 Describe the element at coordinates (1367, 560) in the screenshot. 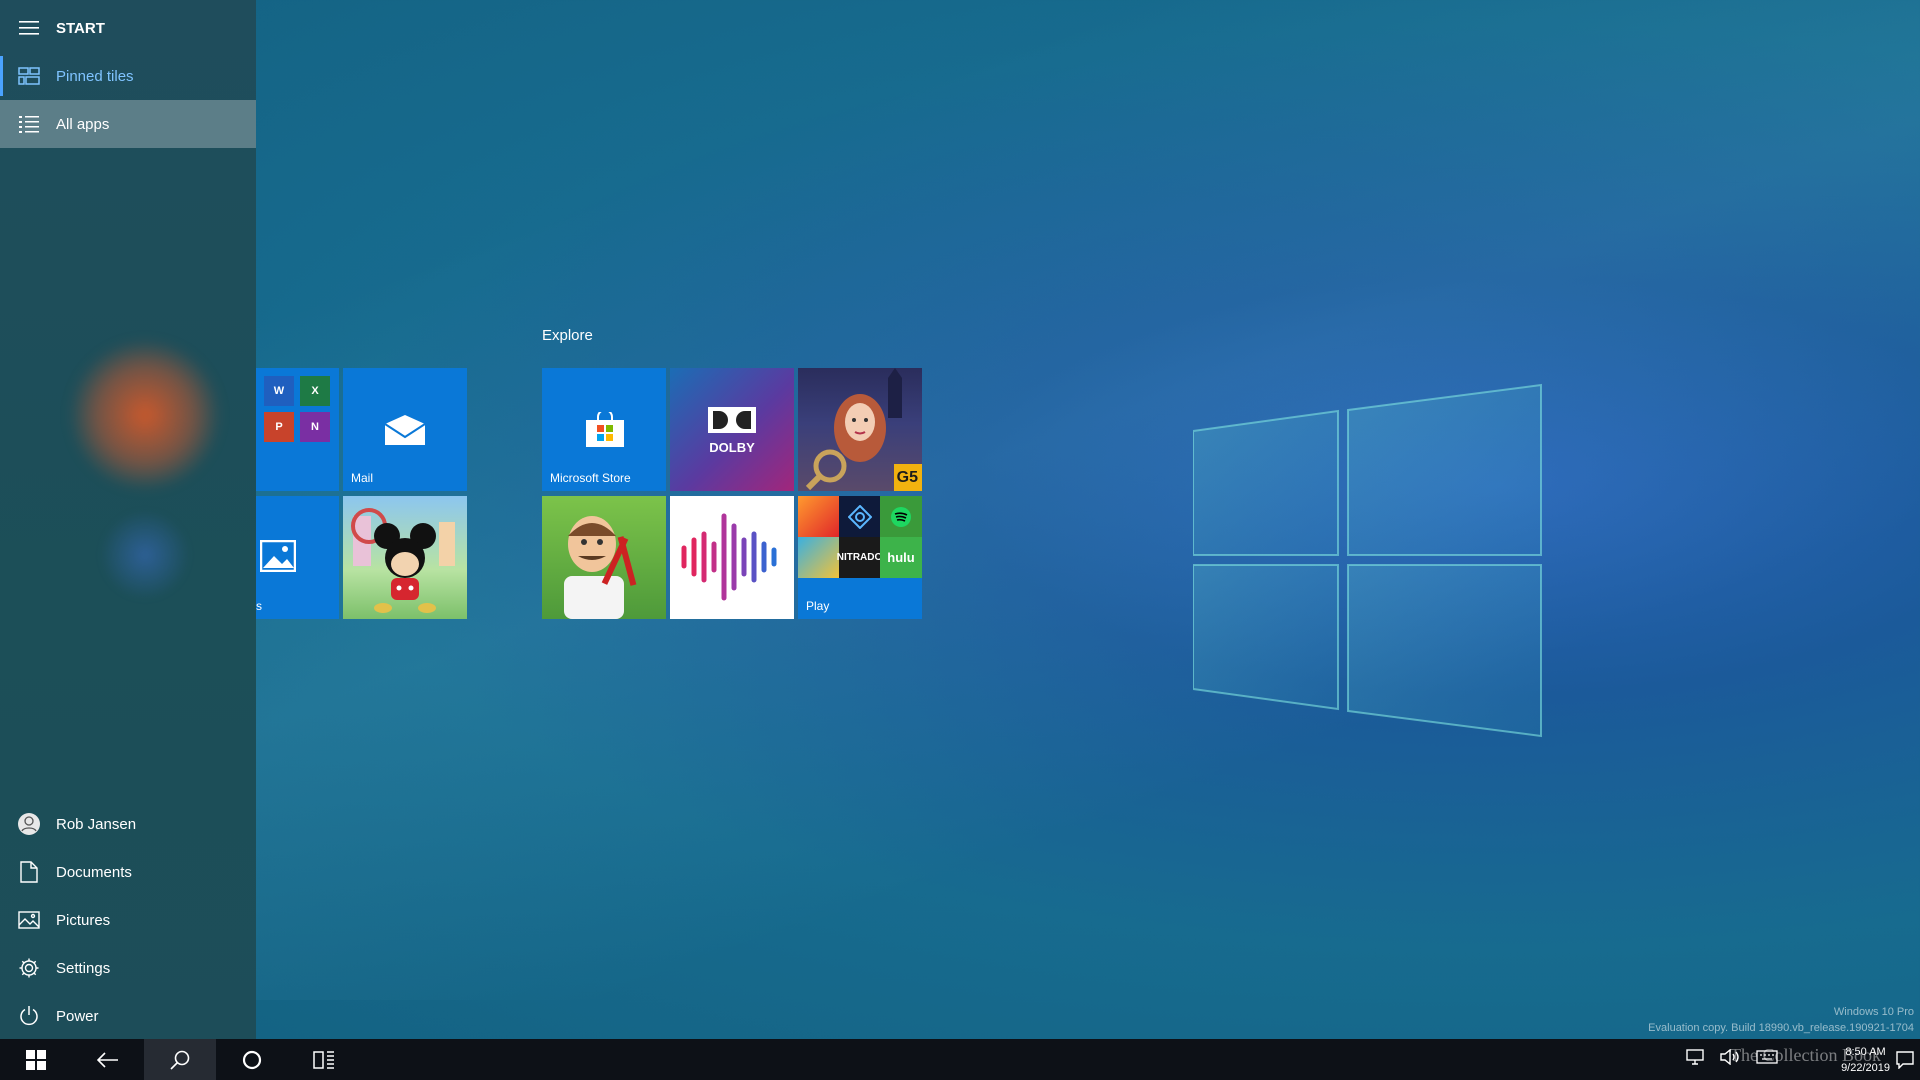

I see `windows-logo-wallpaper` at that location.